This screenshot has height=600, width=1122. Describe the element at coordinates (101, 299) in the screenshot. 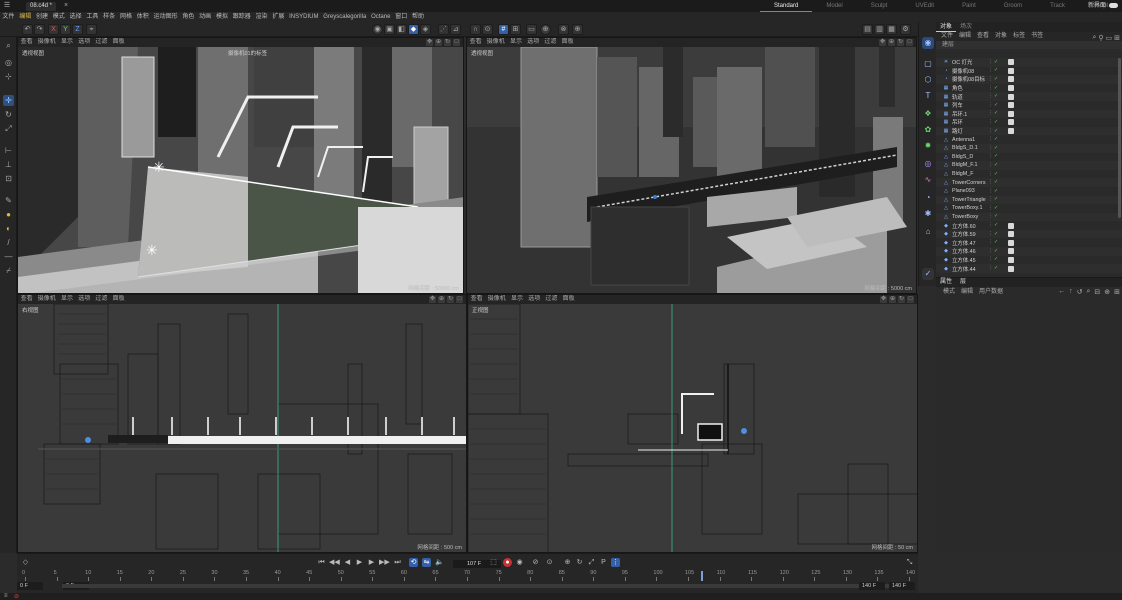

I see `viewport-menu-item: 过滤` at that location.